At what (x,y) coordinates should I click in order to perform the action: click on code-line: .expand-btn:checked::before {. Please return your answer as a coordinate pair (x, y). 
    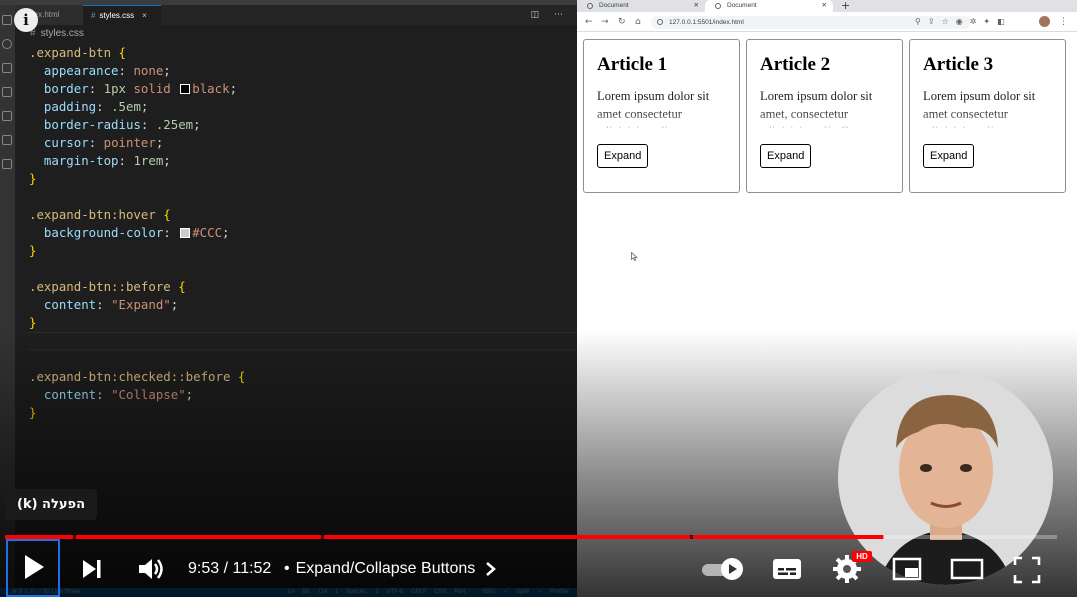
    Looking at the image, I should click on (137, 376).